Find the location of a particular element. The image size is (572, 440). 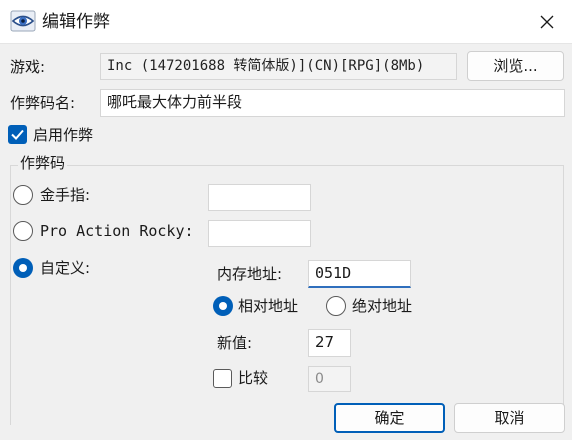

eye-icon is located at coordinates (23, 21).